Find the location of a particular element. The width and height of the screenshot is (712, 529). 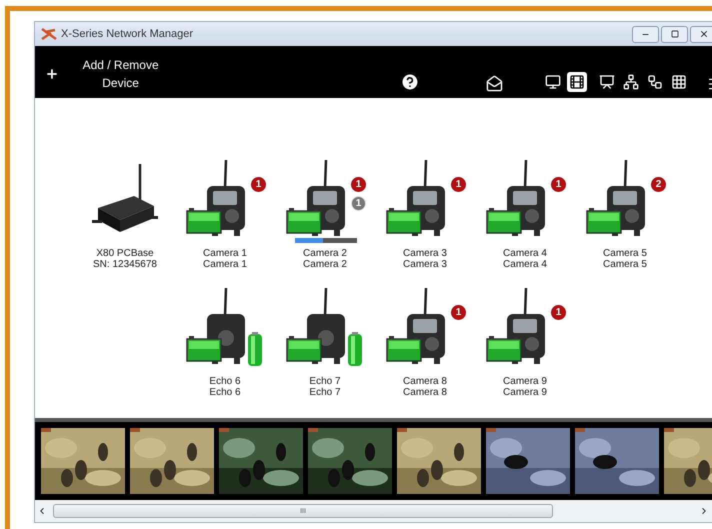

alert-count: 2 is located at coordinates (658, 184).